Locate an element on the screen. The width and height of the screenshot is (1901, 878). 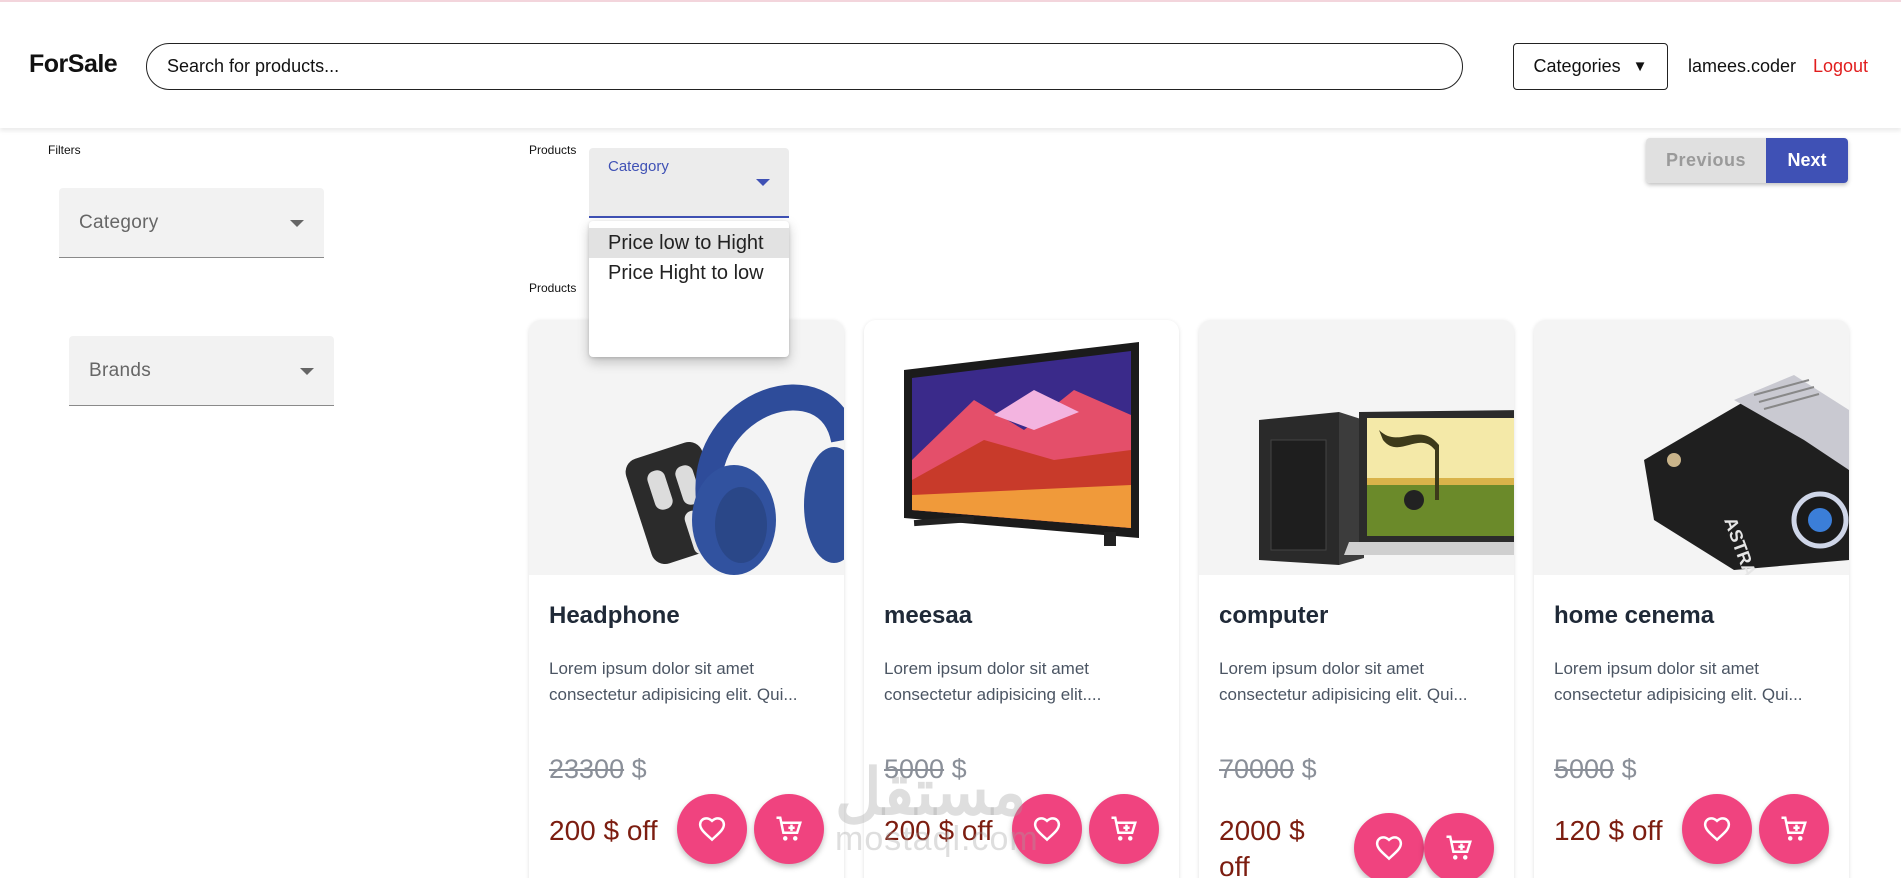
discount-text: 200 $ off is located at coordinates (603, 830).